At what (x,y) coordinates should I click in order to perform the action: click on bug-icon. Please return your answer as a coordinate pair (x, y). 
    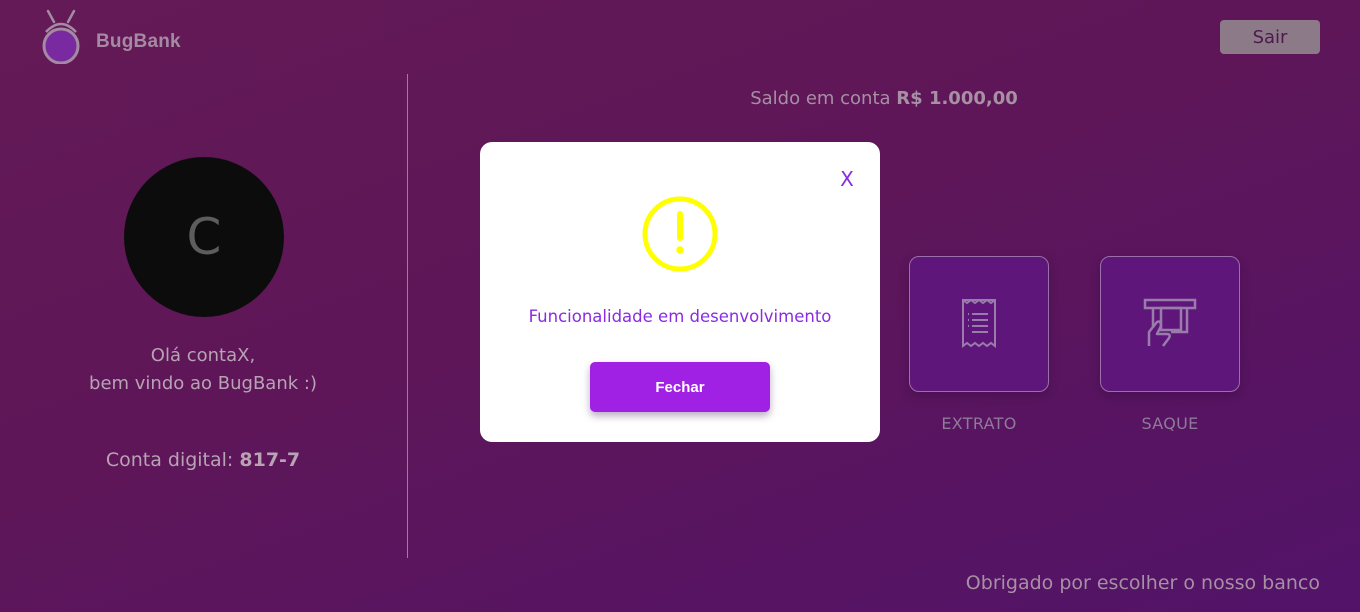
    Looking at the image, I should click on (61, 36).